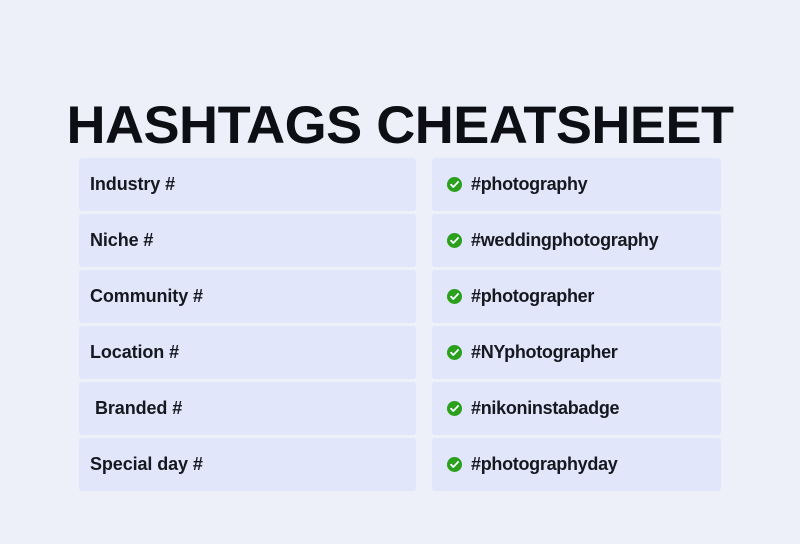 Image resolution: width=800 pixels, height=544 pixels. I want to click on category-cell: Niche #, so click(247, 240).